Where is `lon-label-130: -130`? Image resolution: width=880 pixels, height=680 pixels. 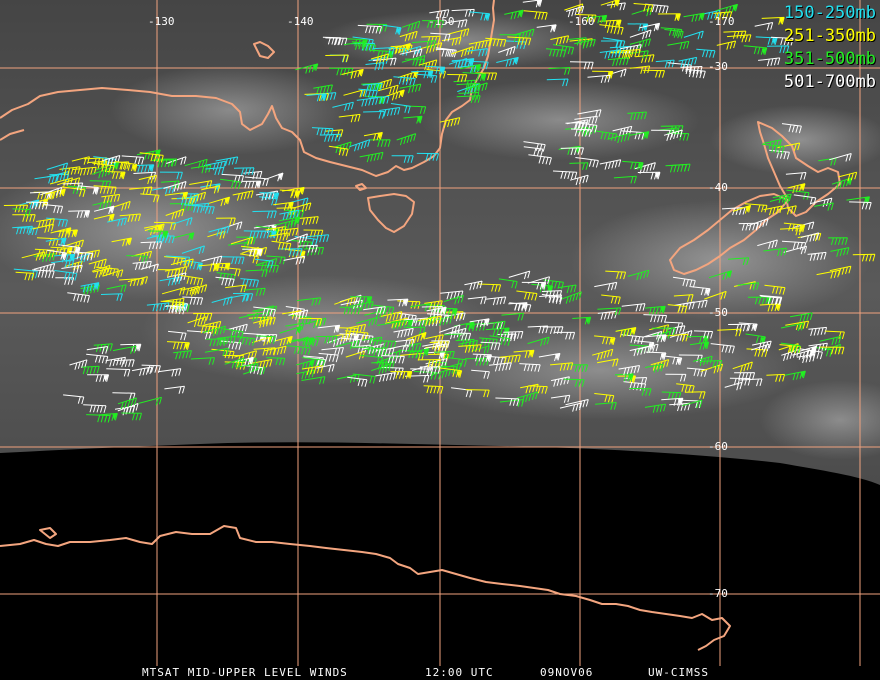
lon-label-130: -130 is located at coordinates (161, 21).